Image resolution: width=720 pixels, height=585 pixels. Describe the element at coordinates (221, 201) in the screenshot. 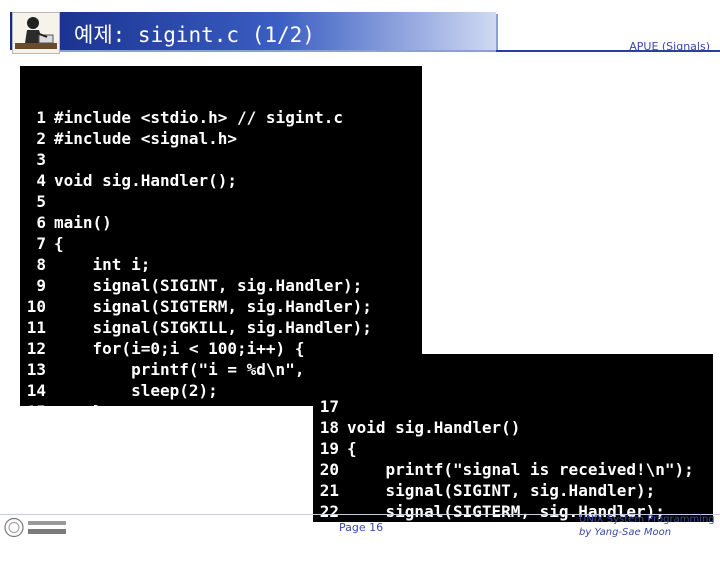

I see `code-line: 5` at that location.